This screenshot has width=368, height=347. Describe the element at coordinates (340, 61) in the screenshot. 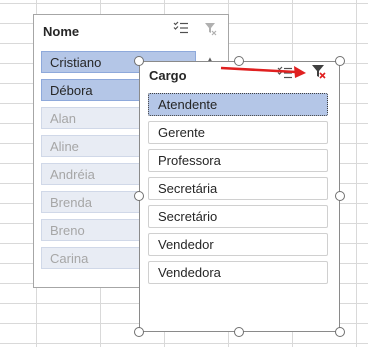

I see `resize-handle-top-right` at that location.